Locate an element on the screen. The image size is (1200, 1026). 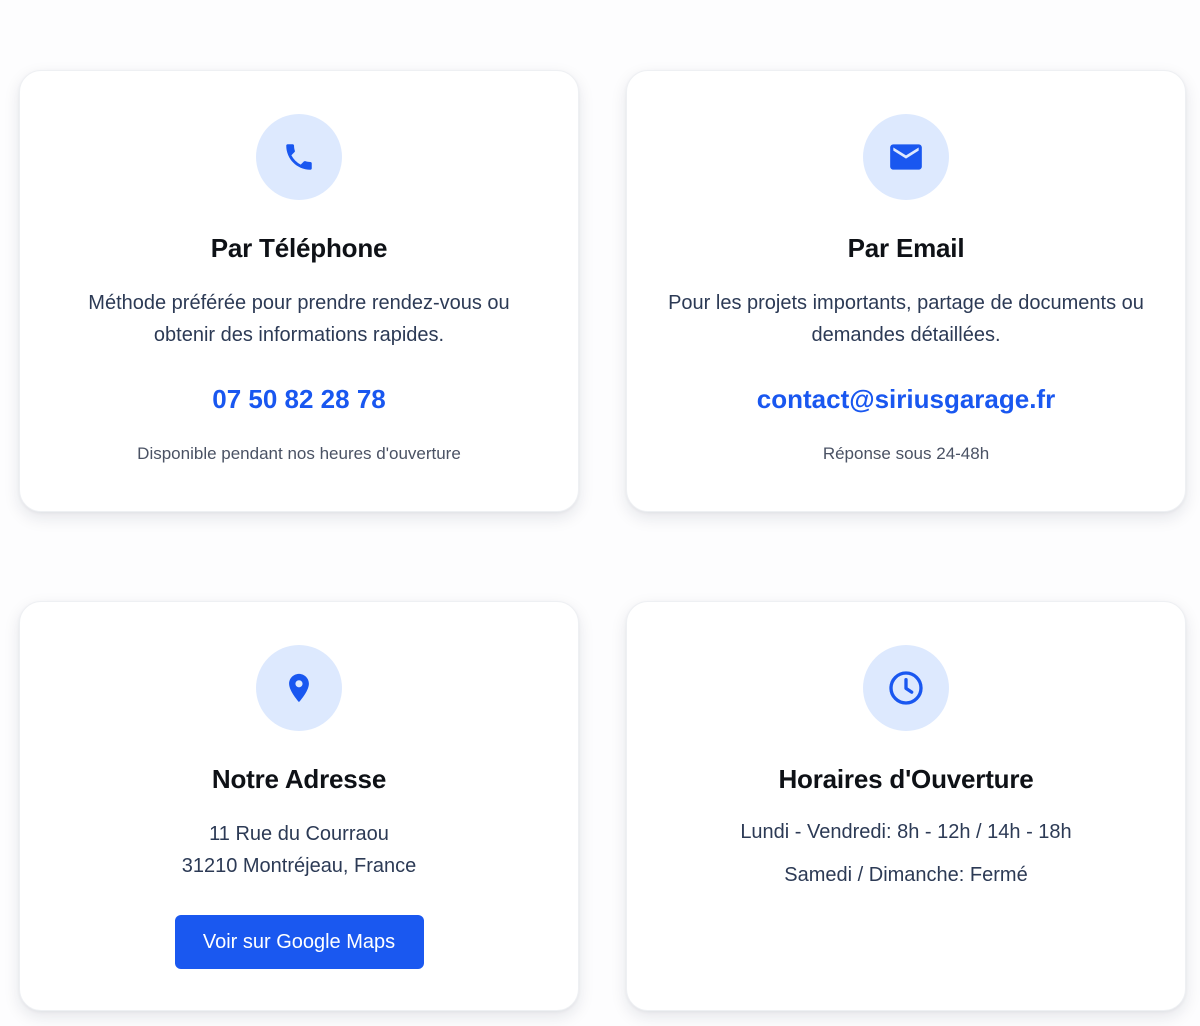
mail-icon is located at coordinates (906, 157).